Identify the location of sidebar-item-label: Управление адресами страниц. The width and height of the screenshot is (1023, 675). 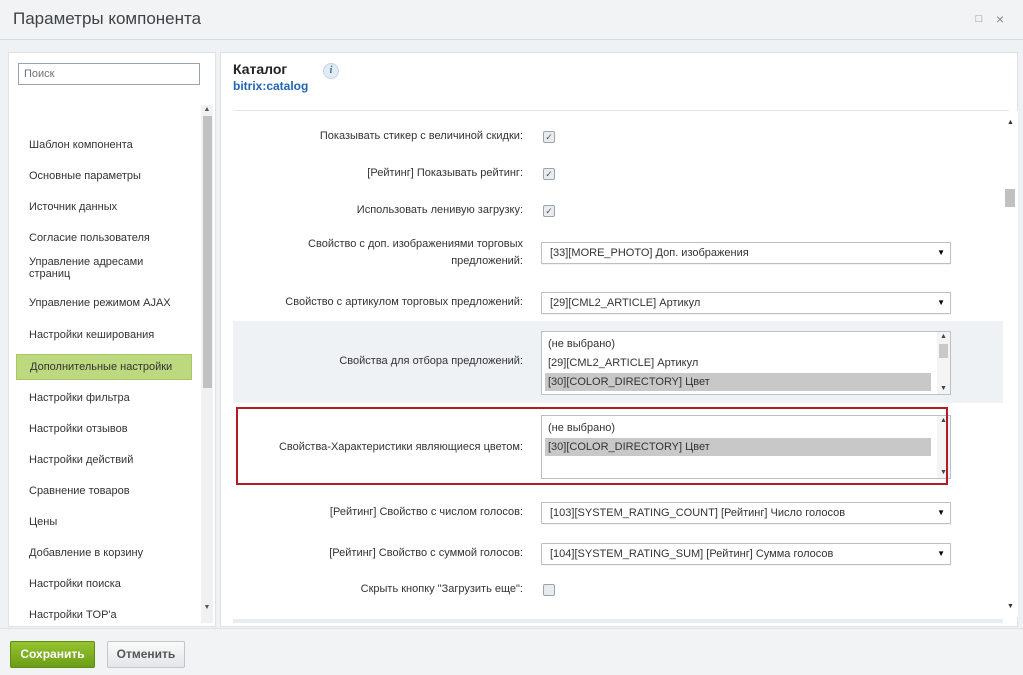
(86, 268).